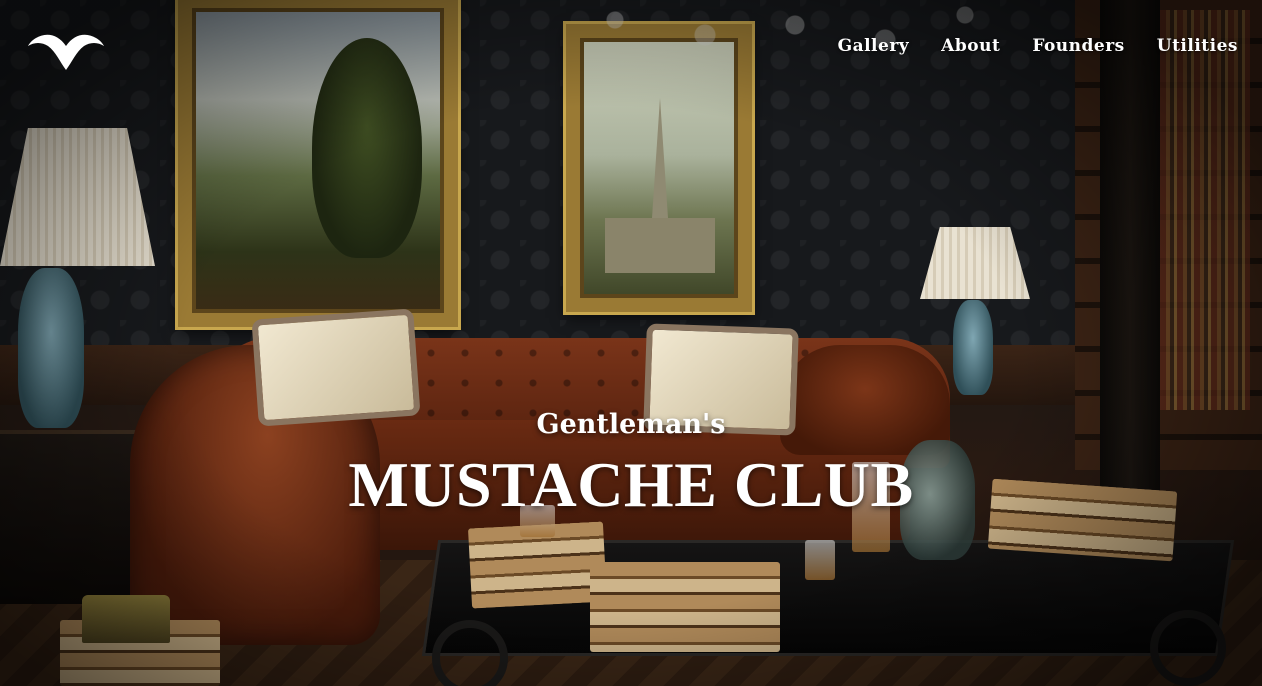 This screenshot has width=1262, height=686. I want to click on nav-link-founders: Founders, so click(1078, 46).